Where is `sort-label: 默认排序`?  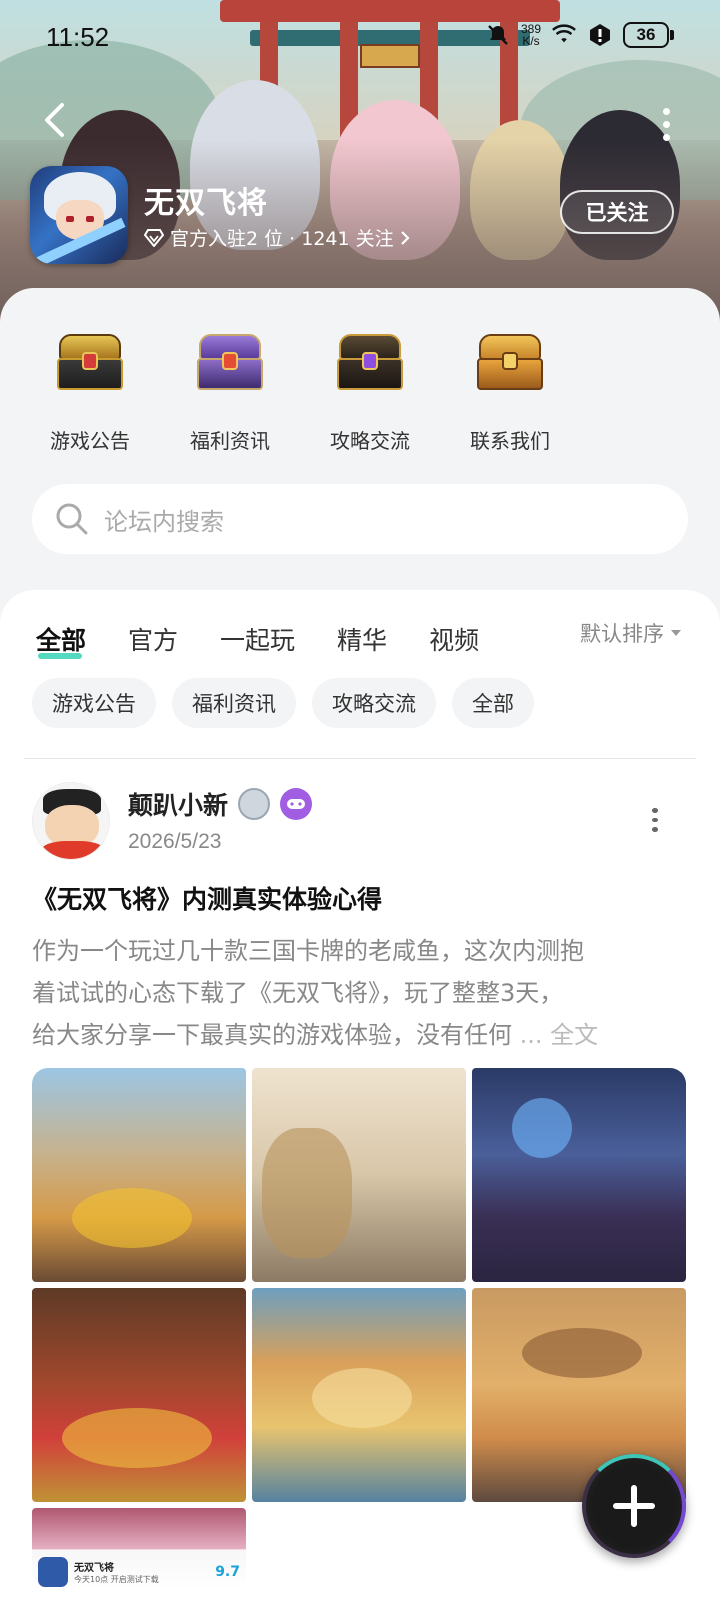 sort-label: 默认排序 is located at coordinates (622, 634).